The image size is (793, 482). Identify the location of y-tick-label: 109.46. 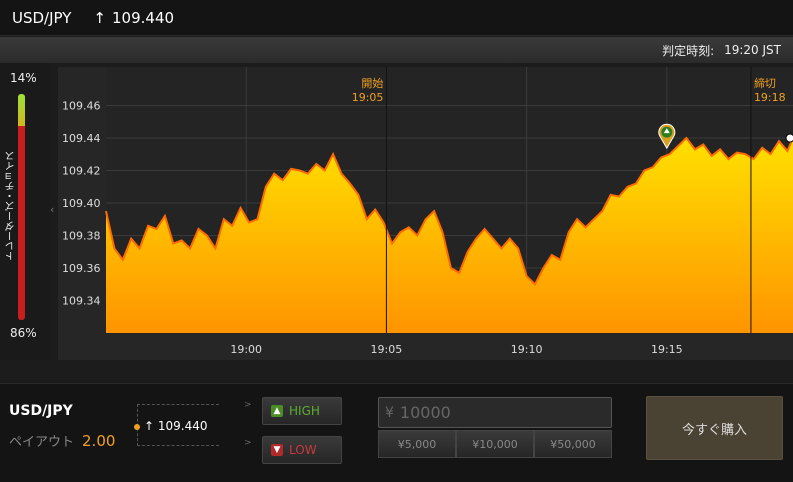
(81, 106).